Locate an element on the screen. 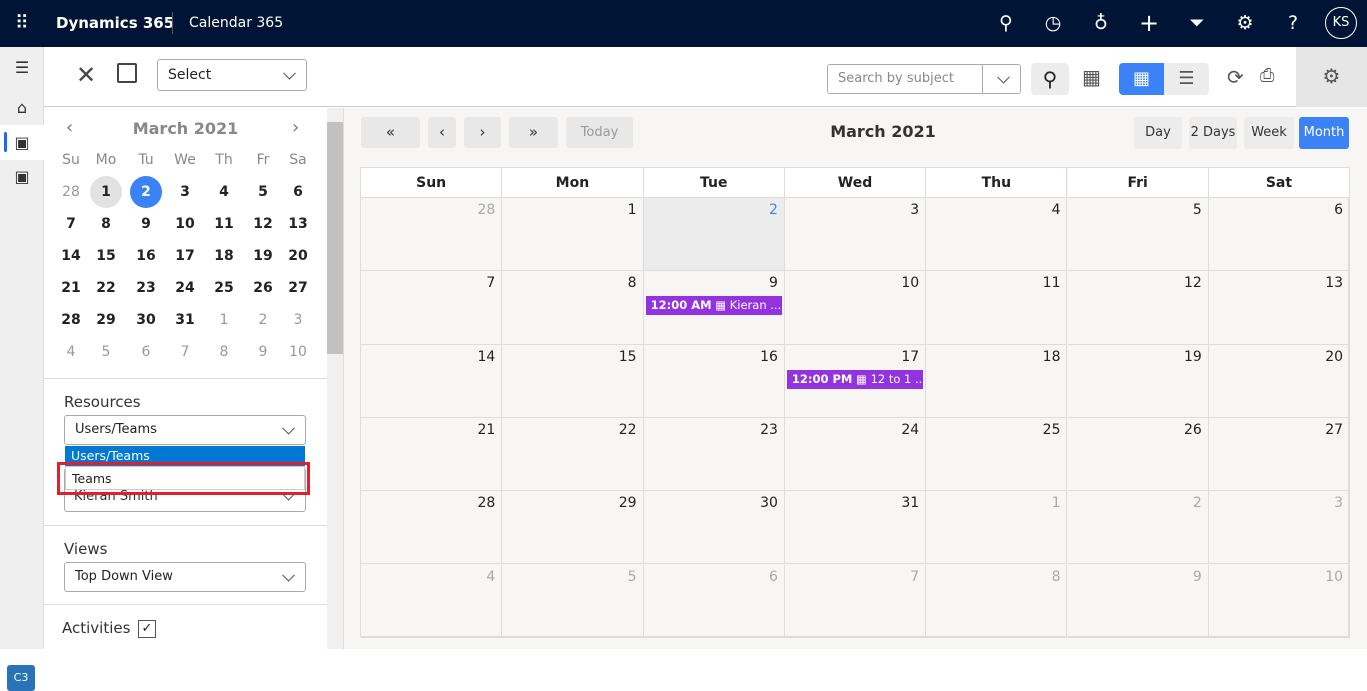  mini-day: 30 is located at coordinates (146, 320).